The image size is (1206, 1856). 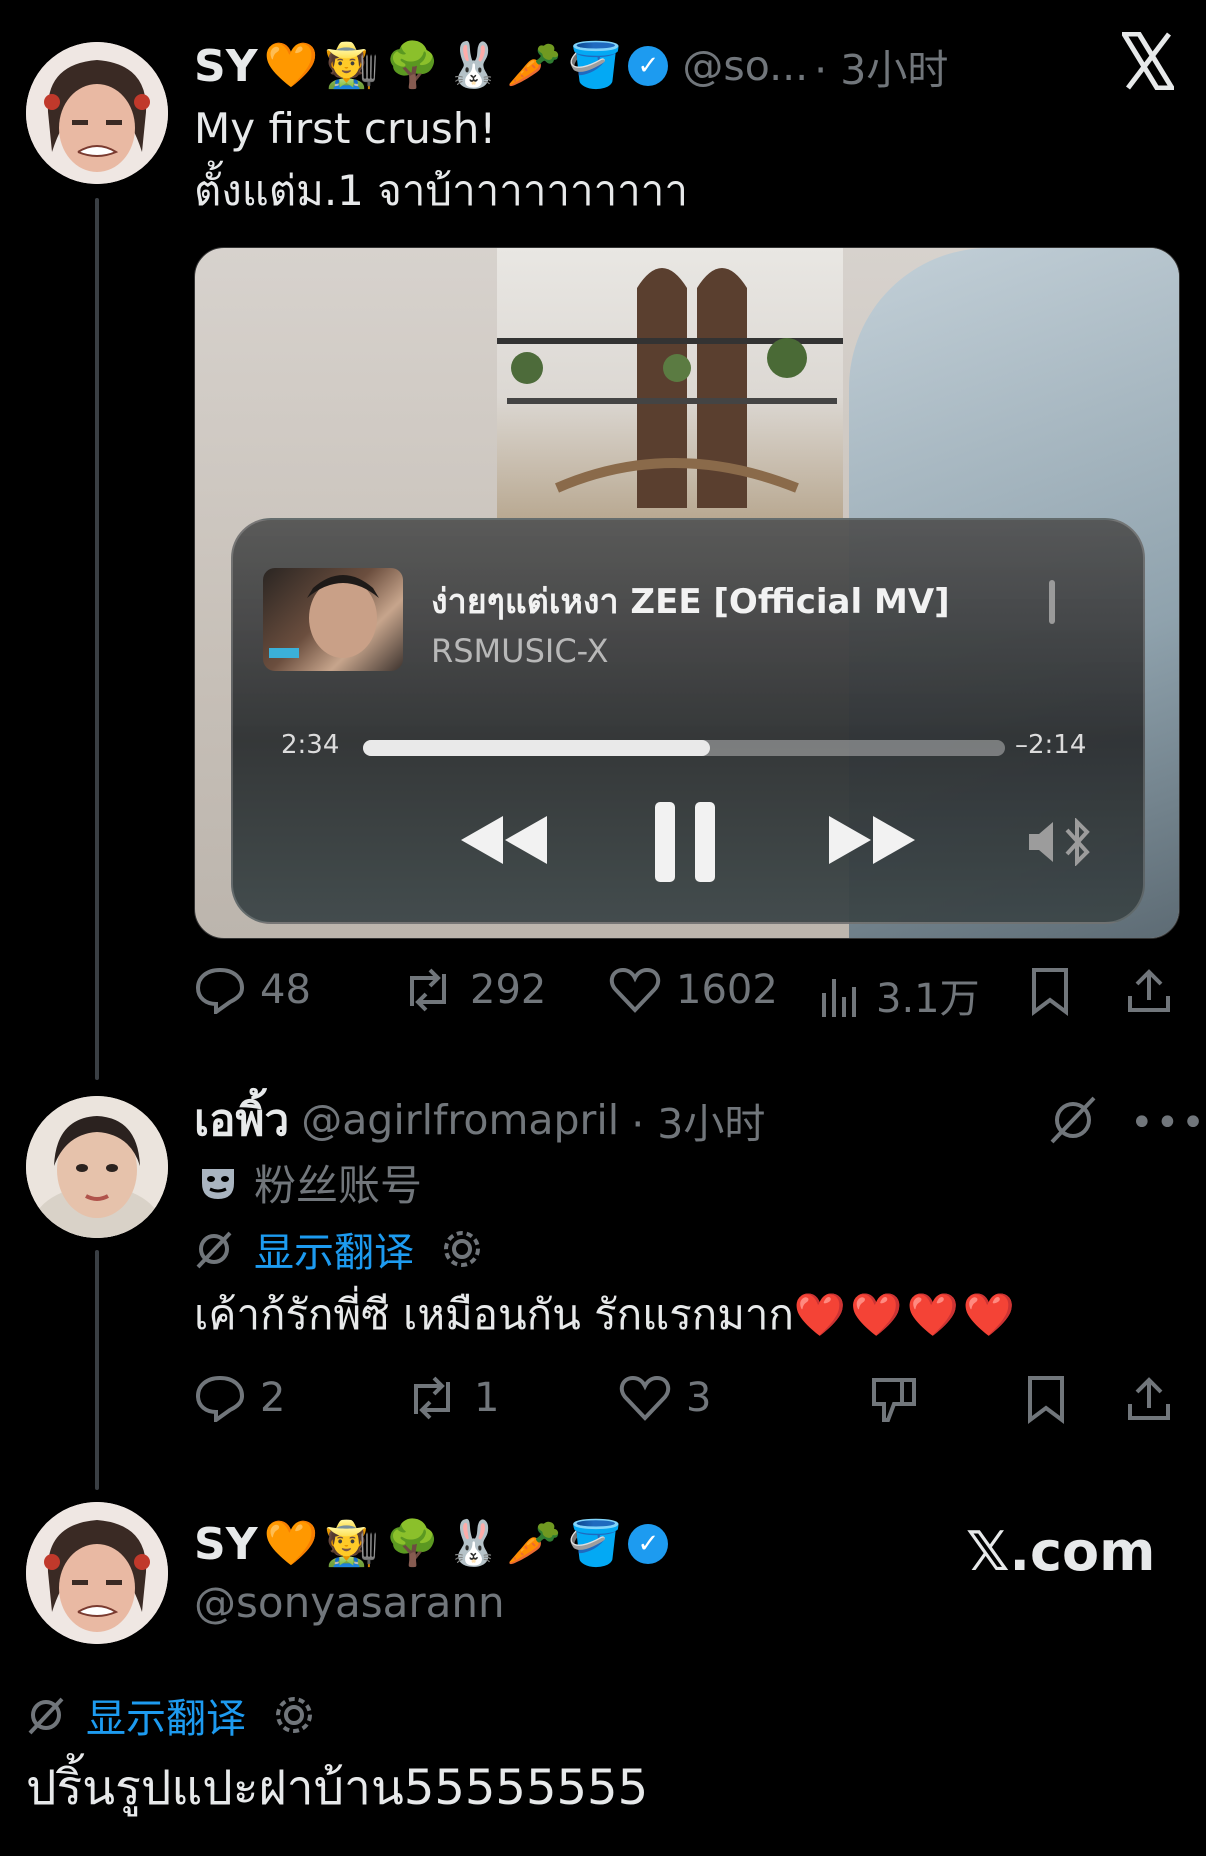 I want to click on post2-repost-button: 1, so click(x=451, y=1398).